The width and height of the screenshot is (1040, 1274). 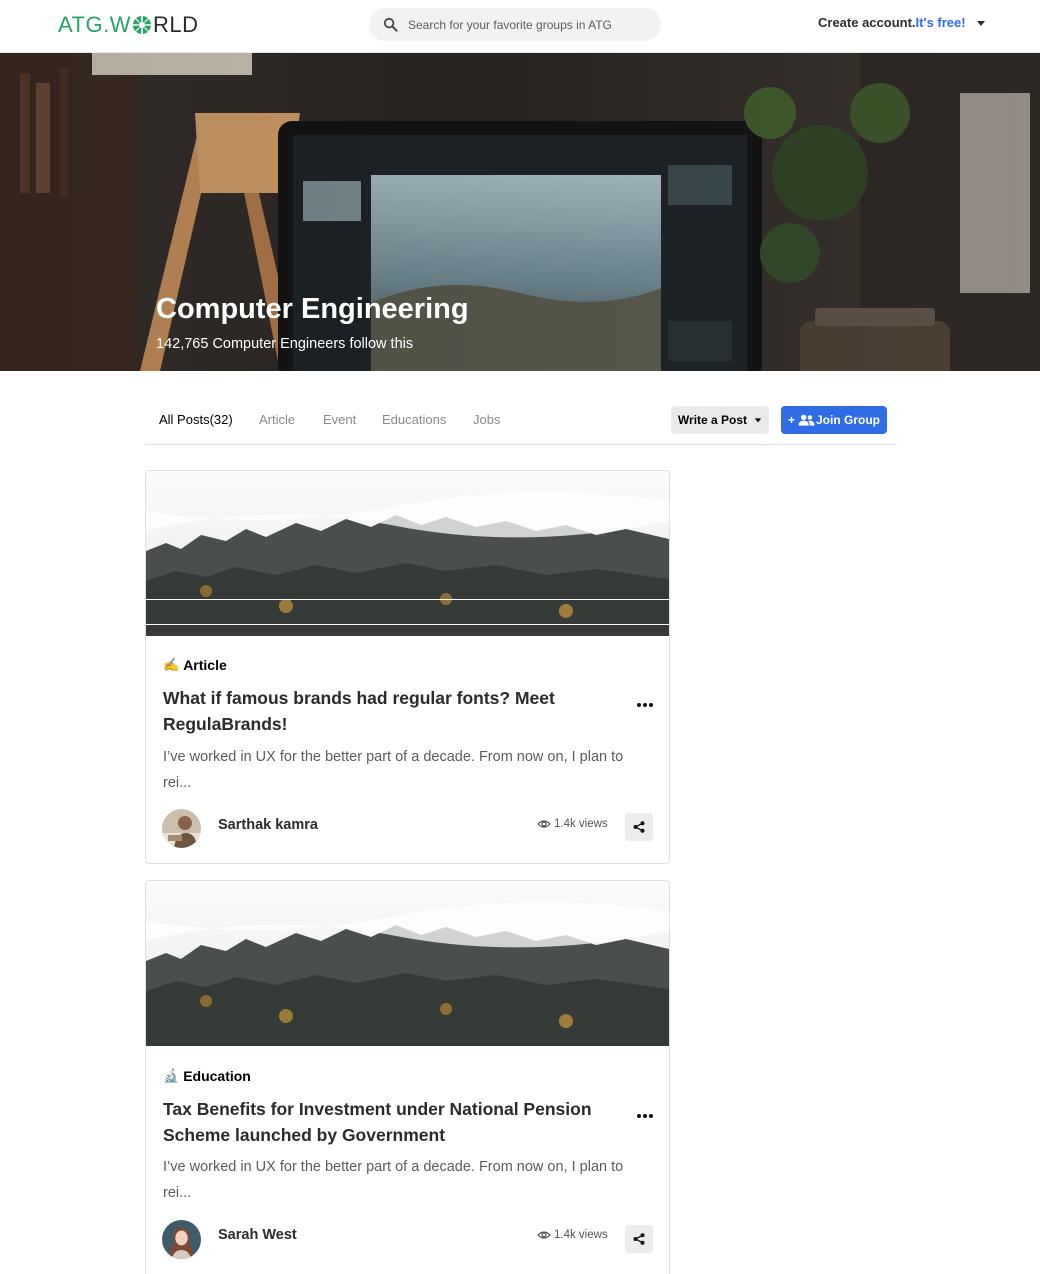 I want to click on author-name: Sarthak kamra, so click(x=268, y=825).